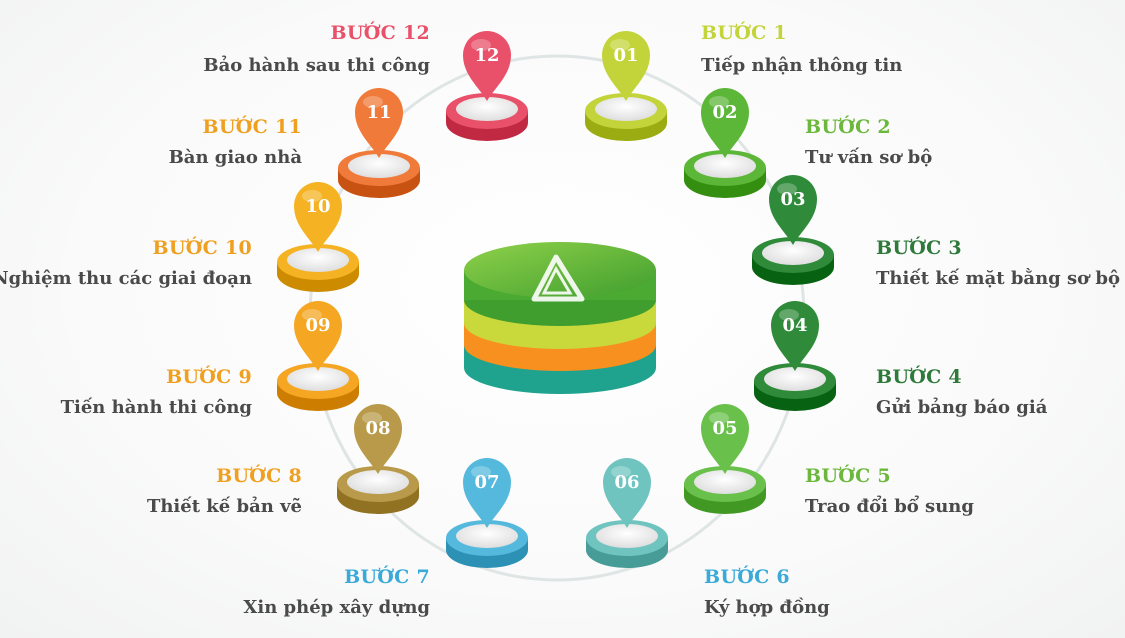 The height and width of the screenshot is (638, 1125). What do you see at coordinates (802, 65) in the screenshot?
I see `step-1-desc: Tiếp nhận thông tin` at bounding box center [802, 65].